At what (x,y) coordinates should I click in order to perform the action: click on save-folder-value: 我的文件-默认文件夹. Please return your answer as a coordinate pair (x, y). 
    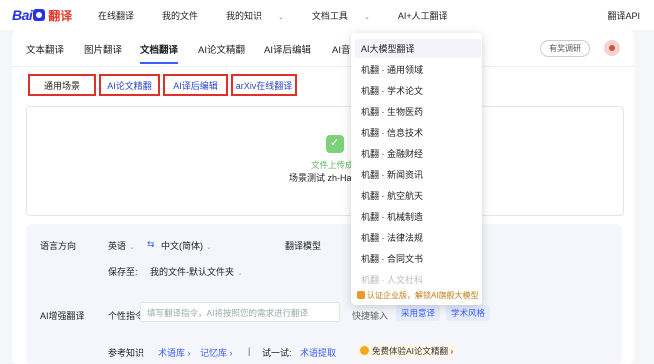
    Looking at the image, I should click on (192, 272).